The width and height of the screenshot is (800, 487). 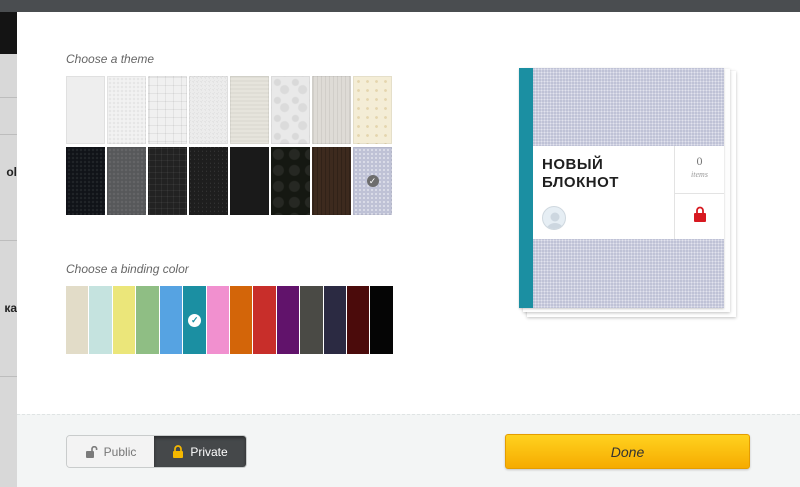 I want to click on backdrop-top-bar, so click(x=400, y=6).